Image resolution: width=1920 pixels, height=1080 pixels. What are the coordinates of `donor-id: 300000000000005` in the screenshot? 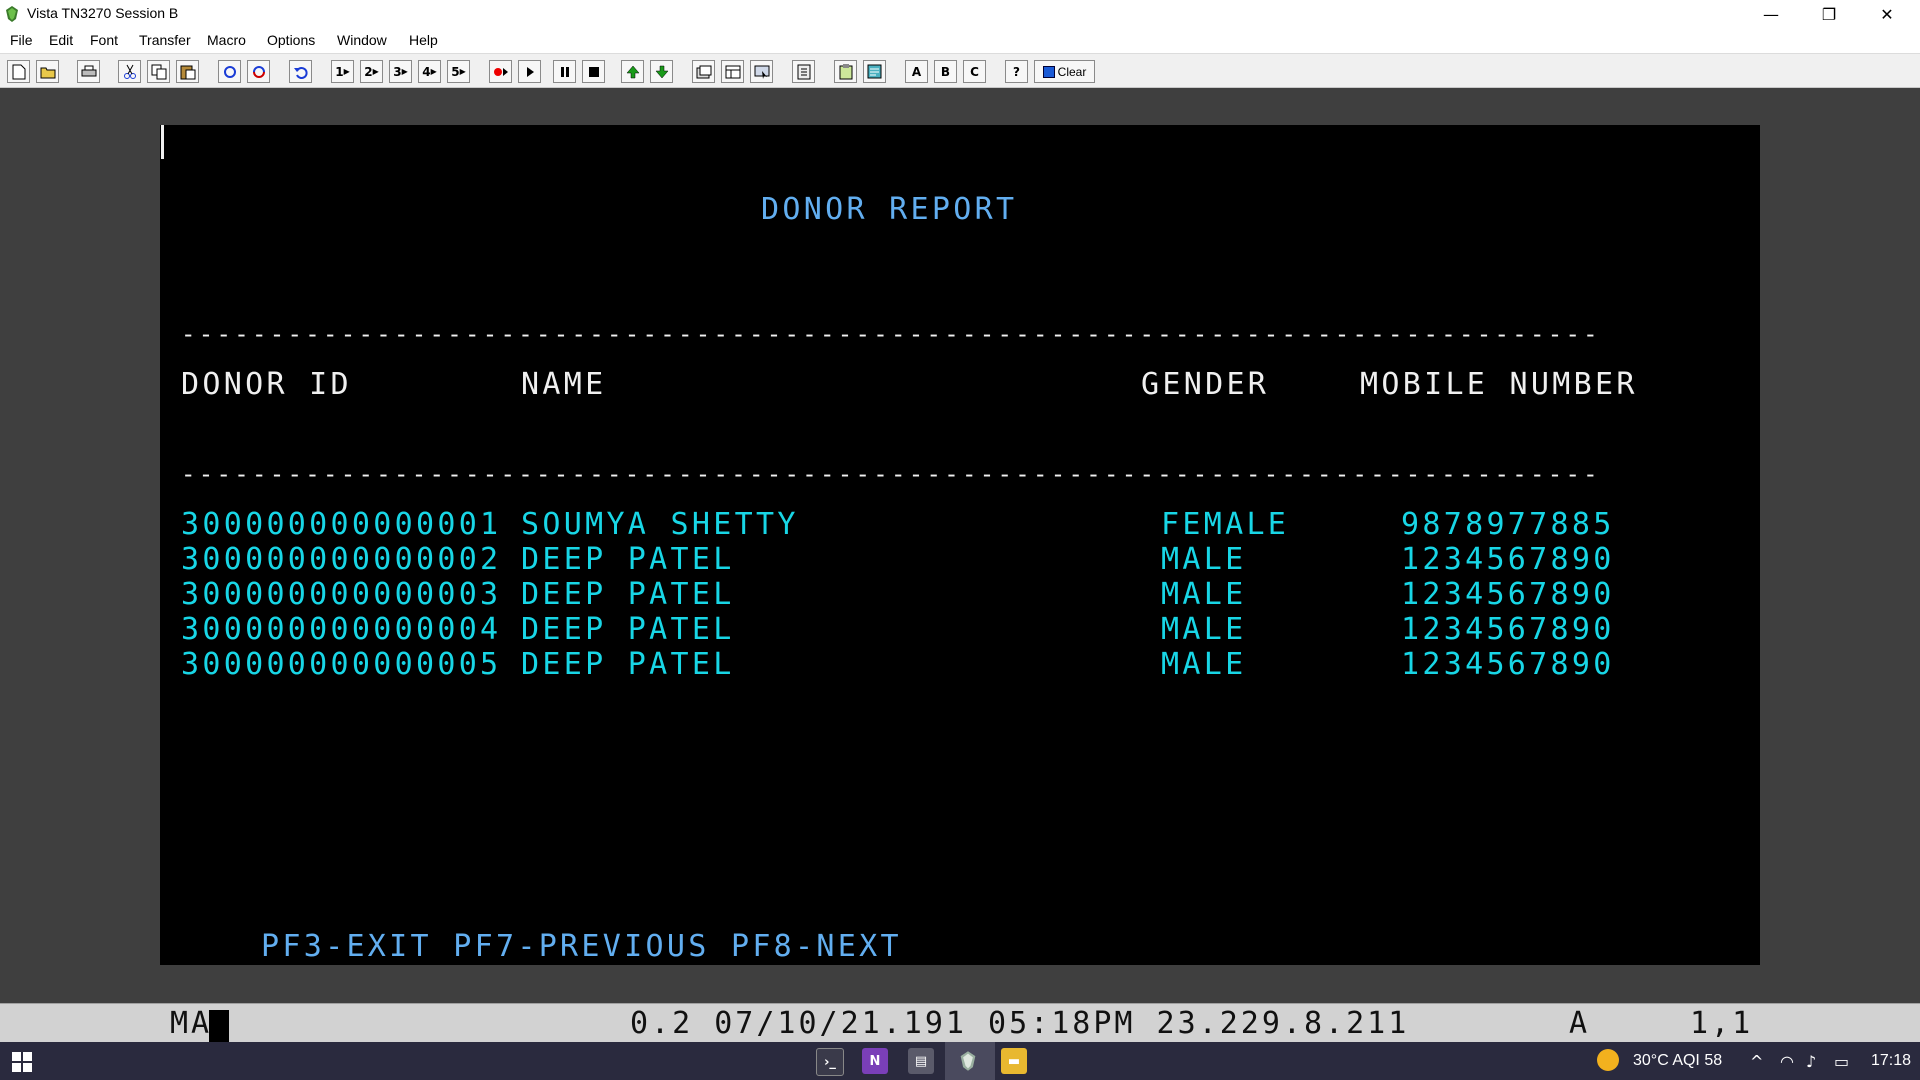 It's located at (341, 664).